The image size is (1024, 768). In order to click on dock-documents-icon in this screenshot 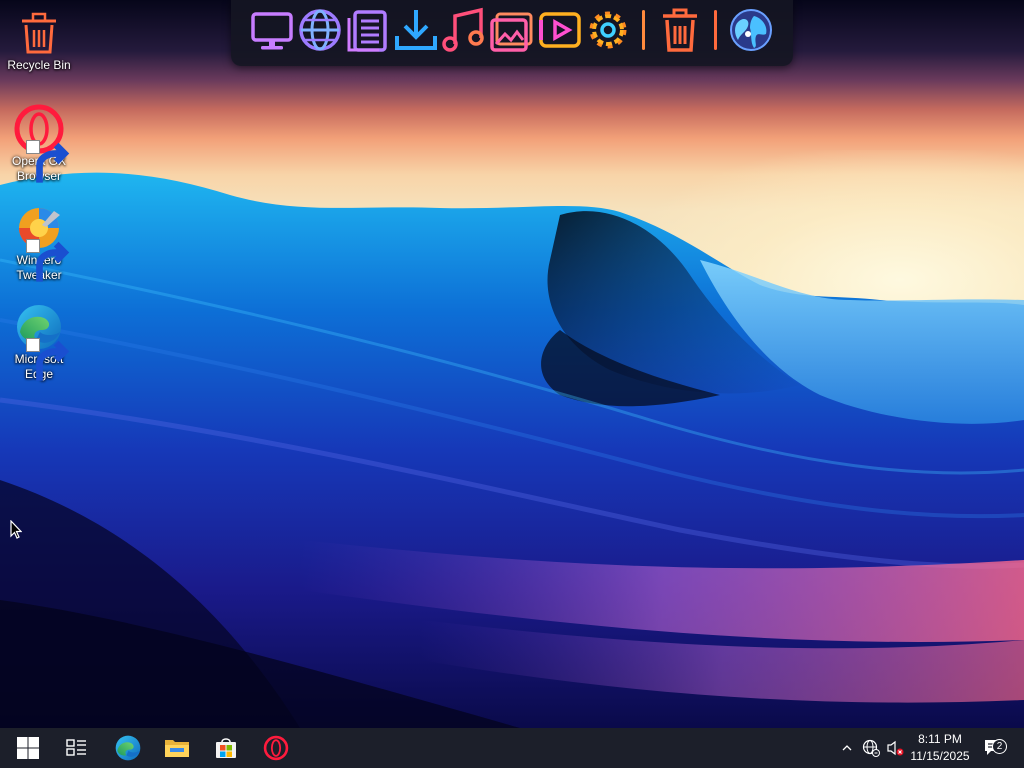, I will do `click(368, 30)`.